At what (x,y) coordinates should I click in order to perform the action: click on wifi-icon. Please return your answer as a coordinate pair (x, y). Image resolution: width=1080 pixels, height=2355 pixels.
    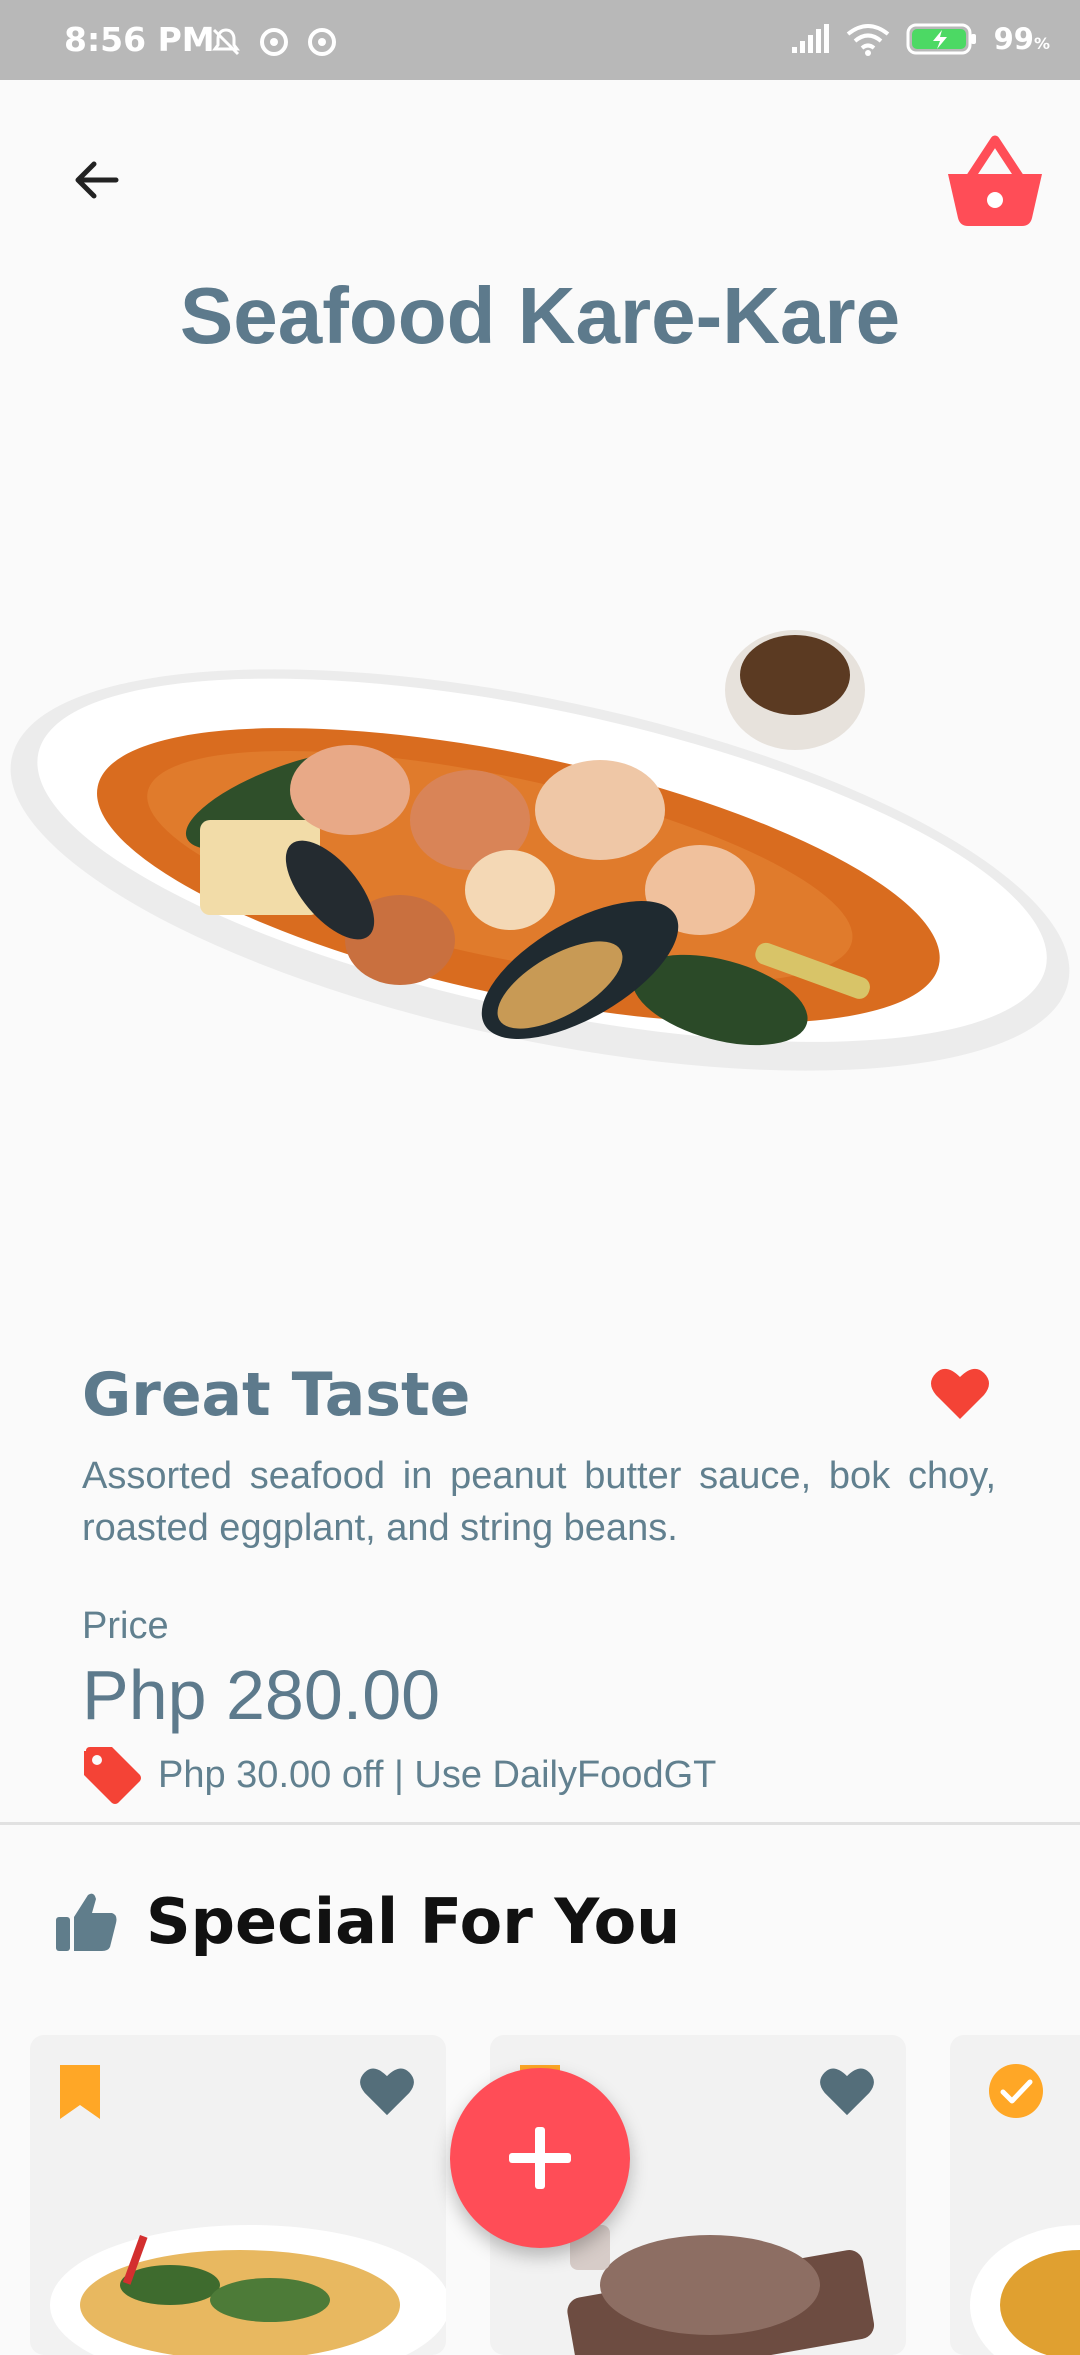
    Looking at the image, I should click on (867, 40).